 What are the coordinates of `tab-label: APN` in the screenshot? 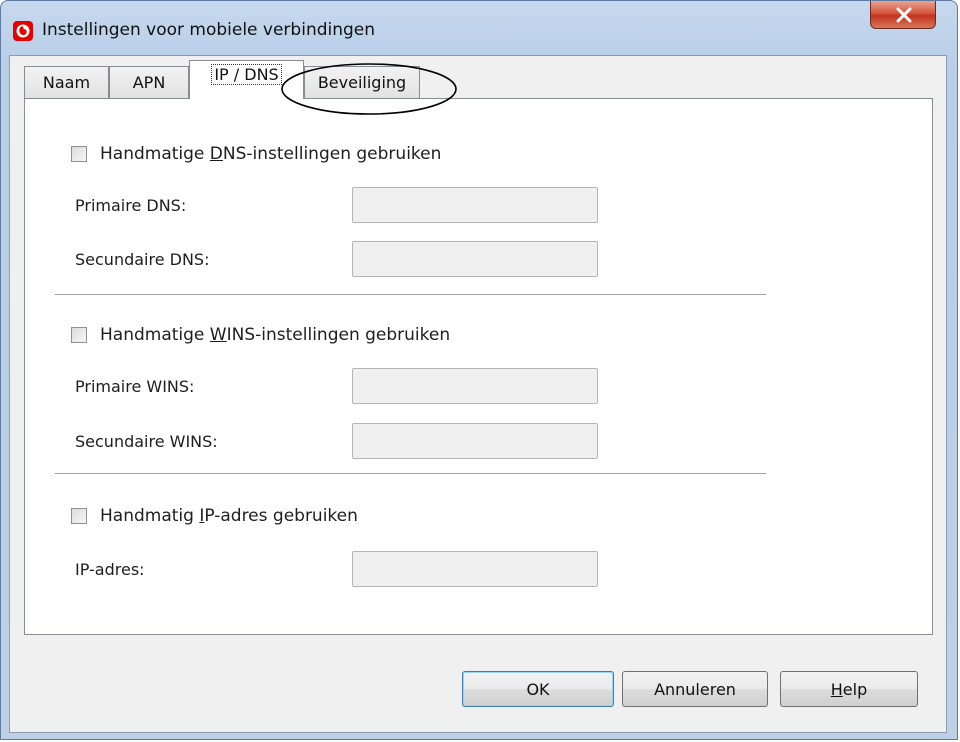 It's located at (149, 82).